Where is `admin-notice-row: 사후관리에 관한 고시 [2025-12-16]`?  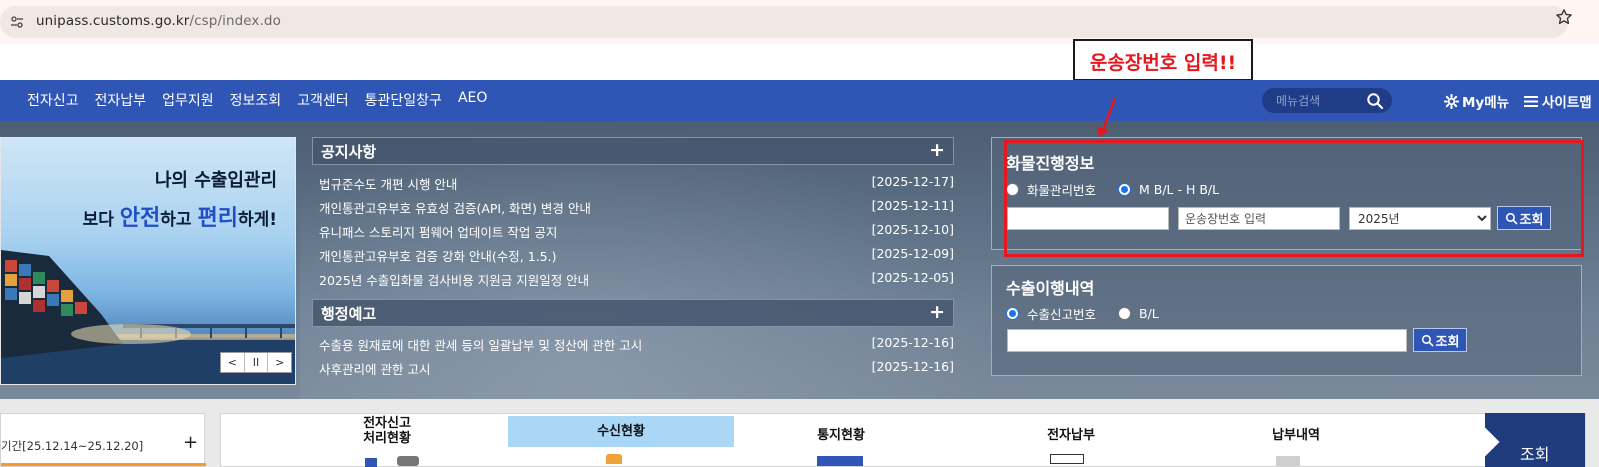
admin-notice-row: 사후관리에 관한 고시 [2025-12-16] is located at coordinates (636, 369).